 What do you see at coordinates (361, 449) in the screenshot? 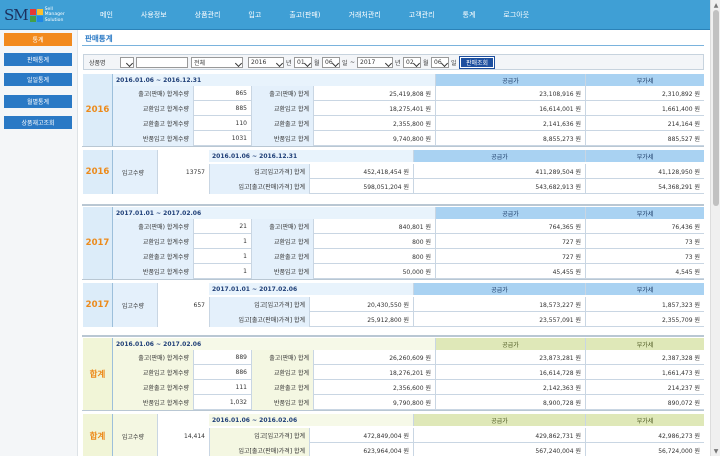
I see `stock-amount-value: 623,964,004 원` at bounding box center [361, 449].